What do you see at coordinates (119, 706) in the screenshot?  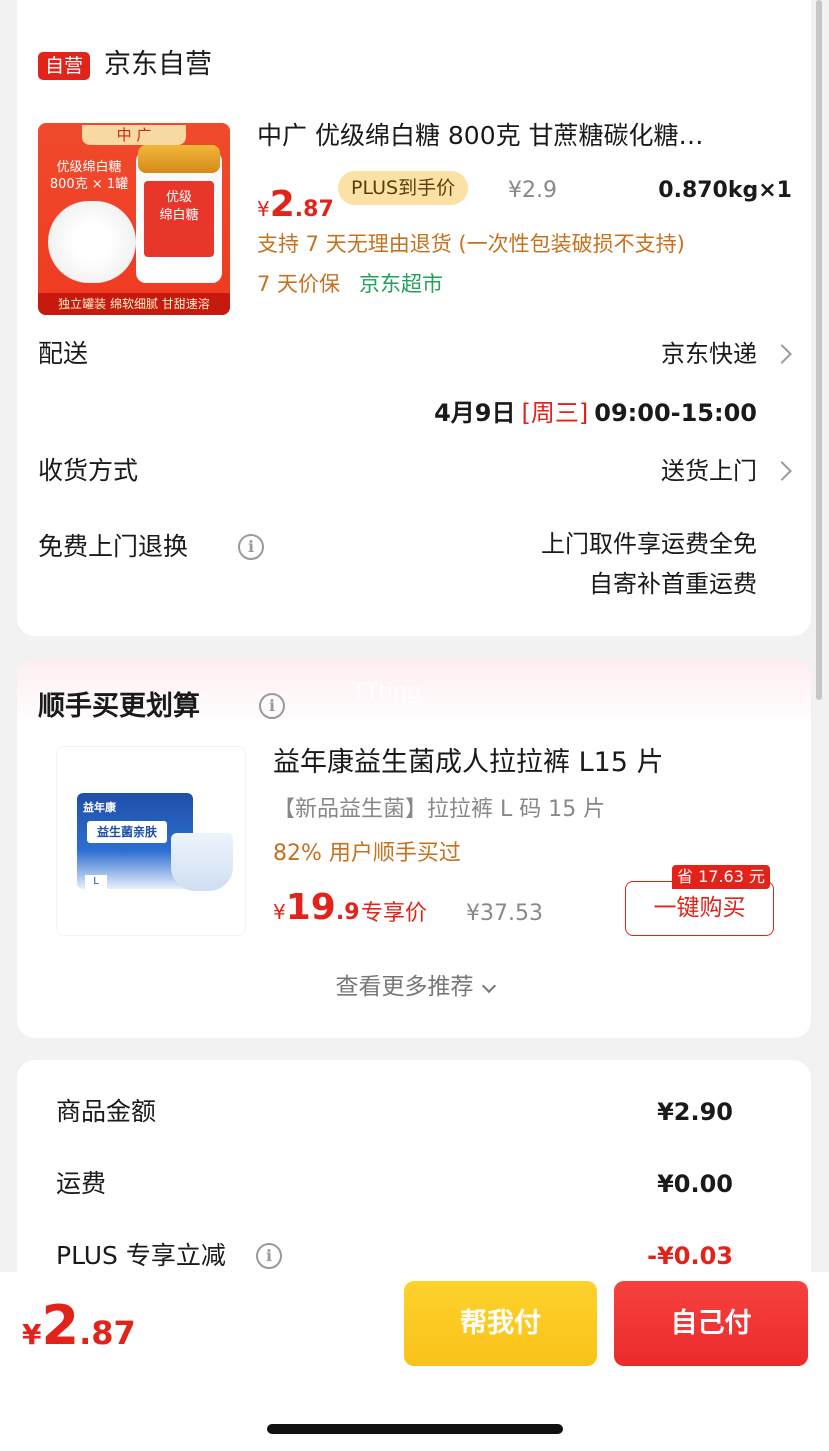 I see `recommend-section-title: 顺手买更划算` at bounding box center [119, 706].